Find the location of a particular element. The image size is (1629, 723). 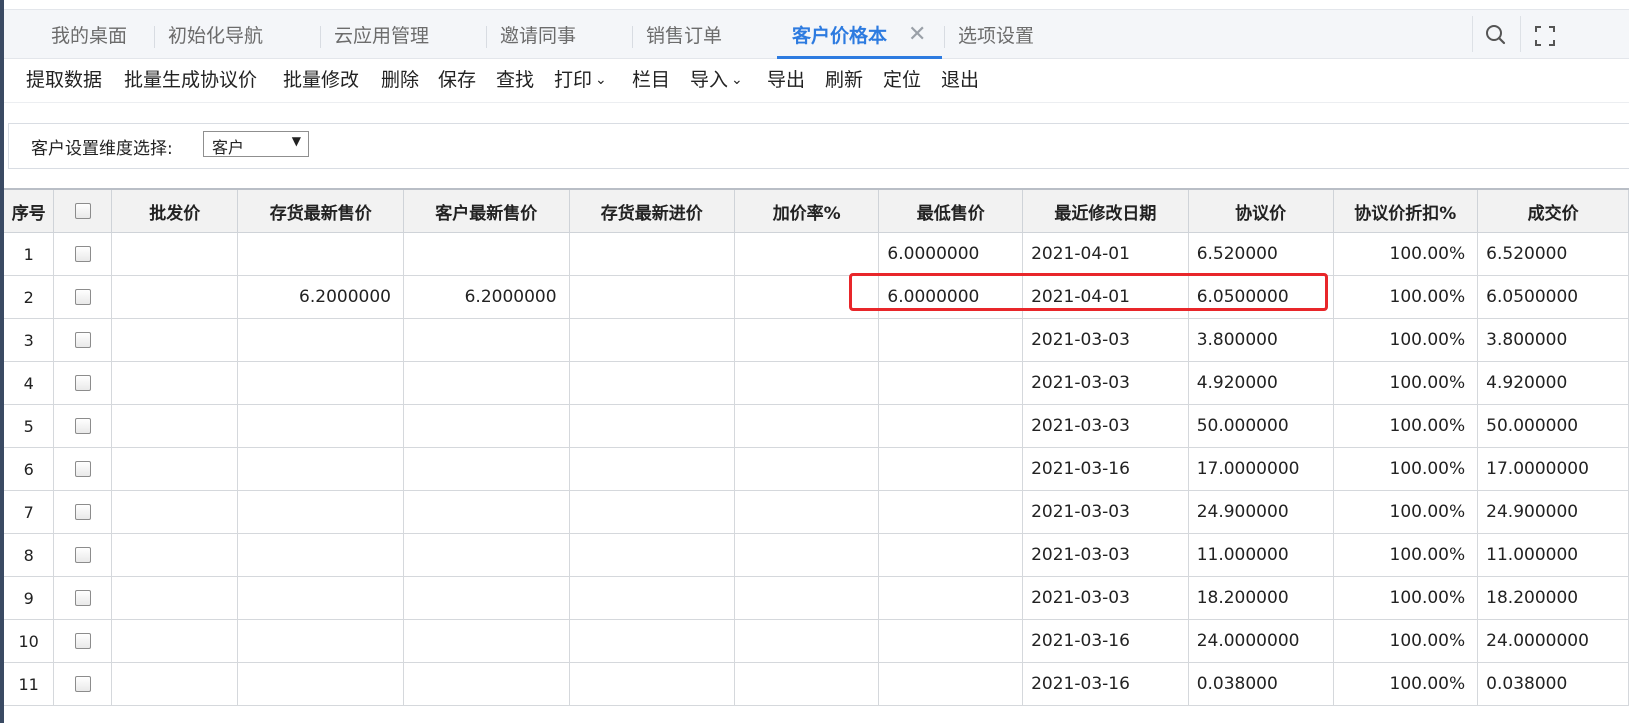

agreement-price-cell: 6.520000 is located at coordinates (1261, 254).